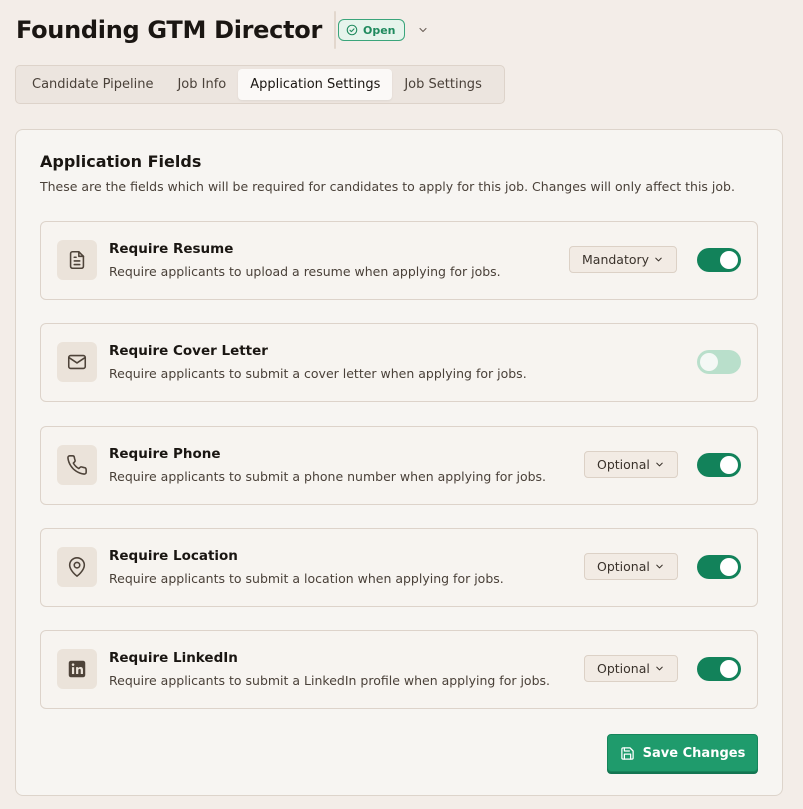 The width and height of the screenshot is (803, 809). What do you see at coordinates (334, 30) in the screenshot?
I see `header-divider` at bounding box center [334, 30].